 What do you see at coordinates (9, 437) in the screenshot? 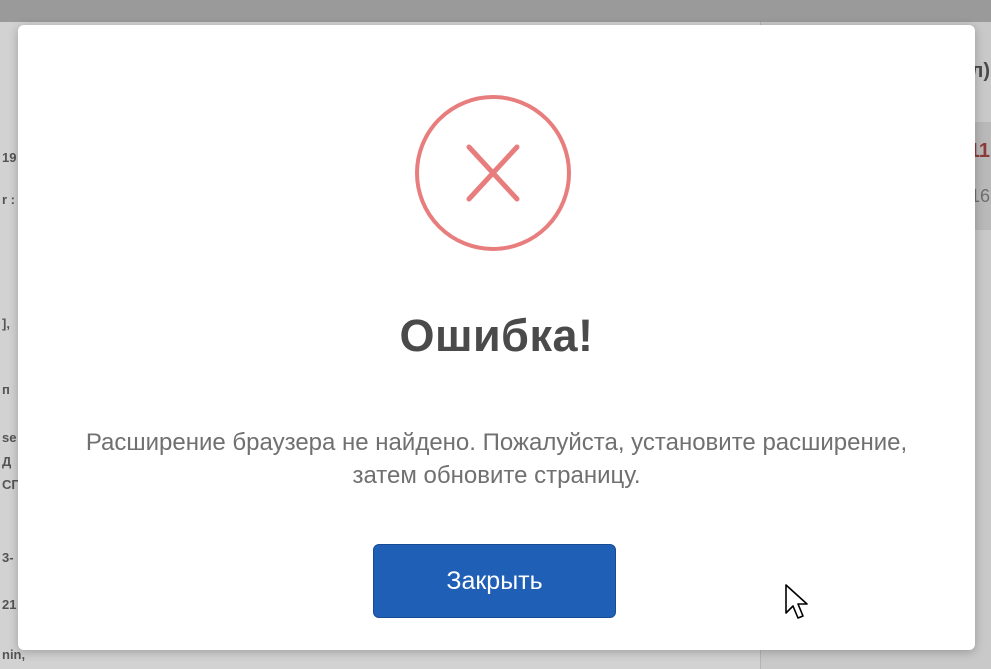
I see `background-text-fragment: se` at bounding box center [9, 437].